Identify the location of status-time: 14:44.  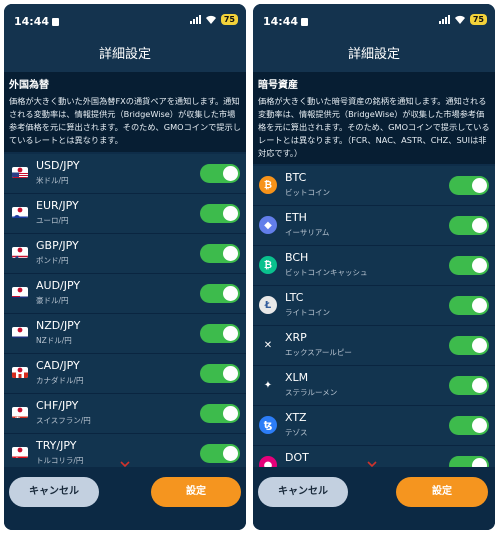
(37, 21).